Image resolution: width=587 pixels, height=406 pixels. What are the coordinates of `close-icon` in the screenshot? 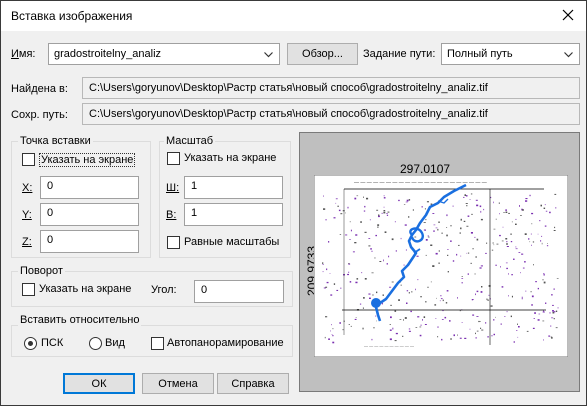 It's located at (568, 15).